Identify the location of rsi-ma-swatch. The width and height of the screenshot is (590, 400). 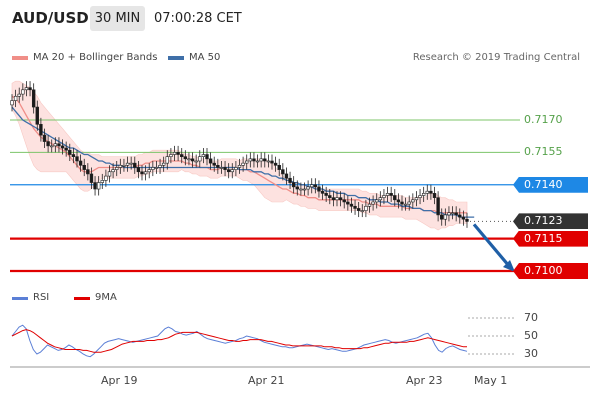
(82, 298).